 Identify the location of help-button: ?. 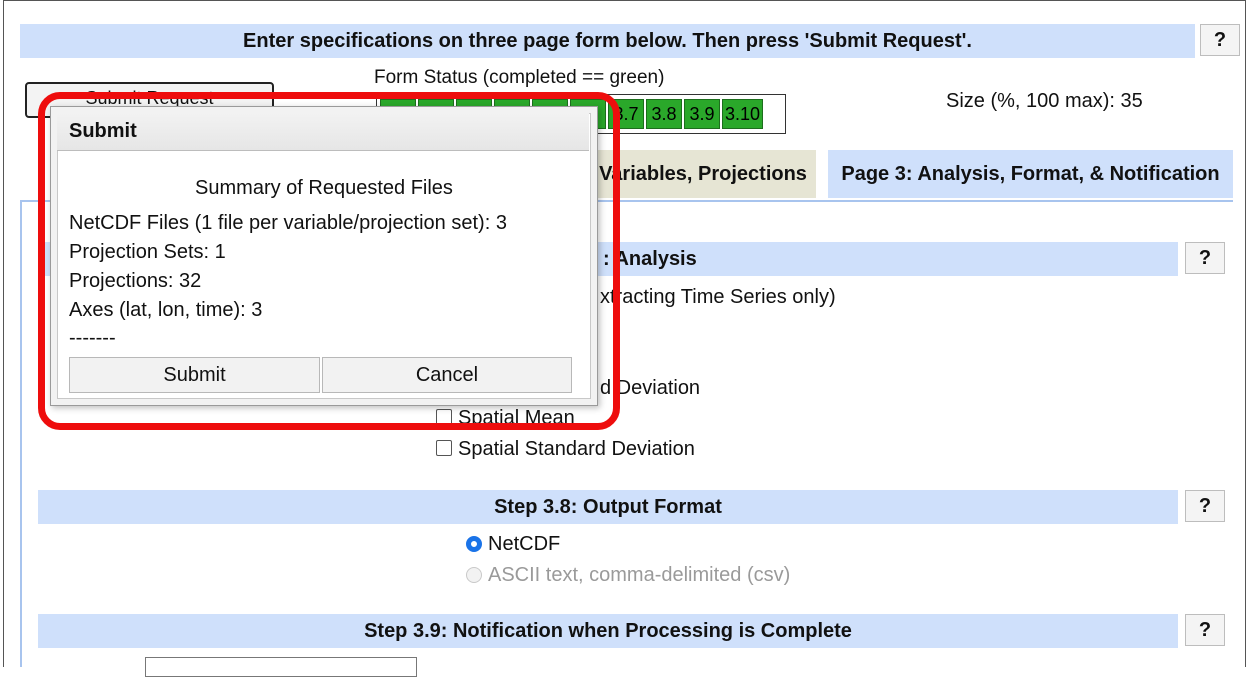
(1220, 40).